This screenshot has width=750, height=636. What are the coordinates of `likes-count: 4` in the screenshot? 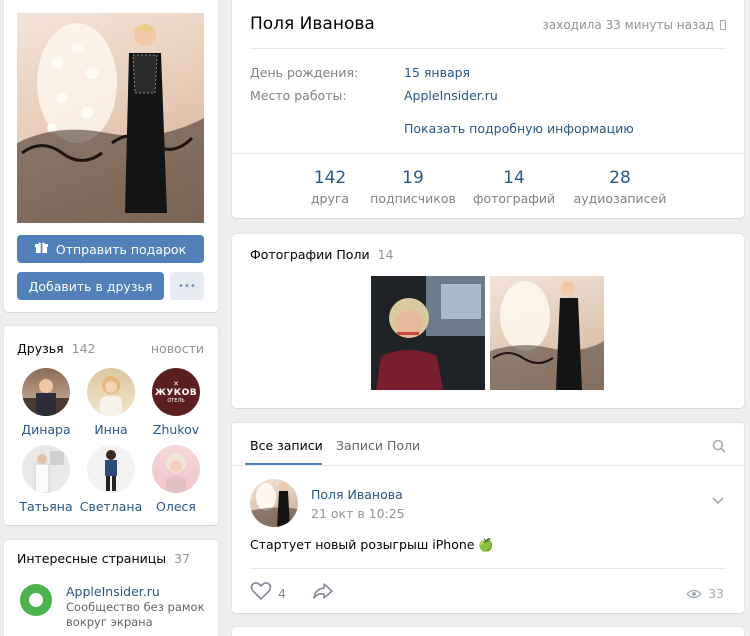 It's located at (282, 593).